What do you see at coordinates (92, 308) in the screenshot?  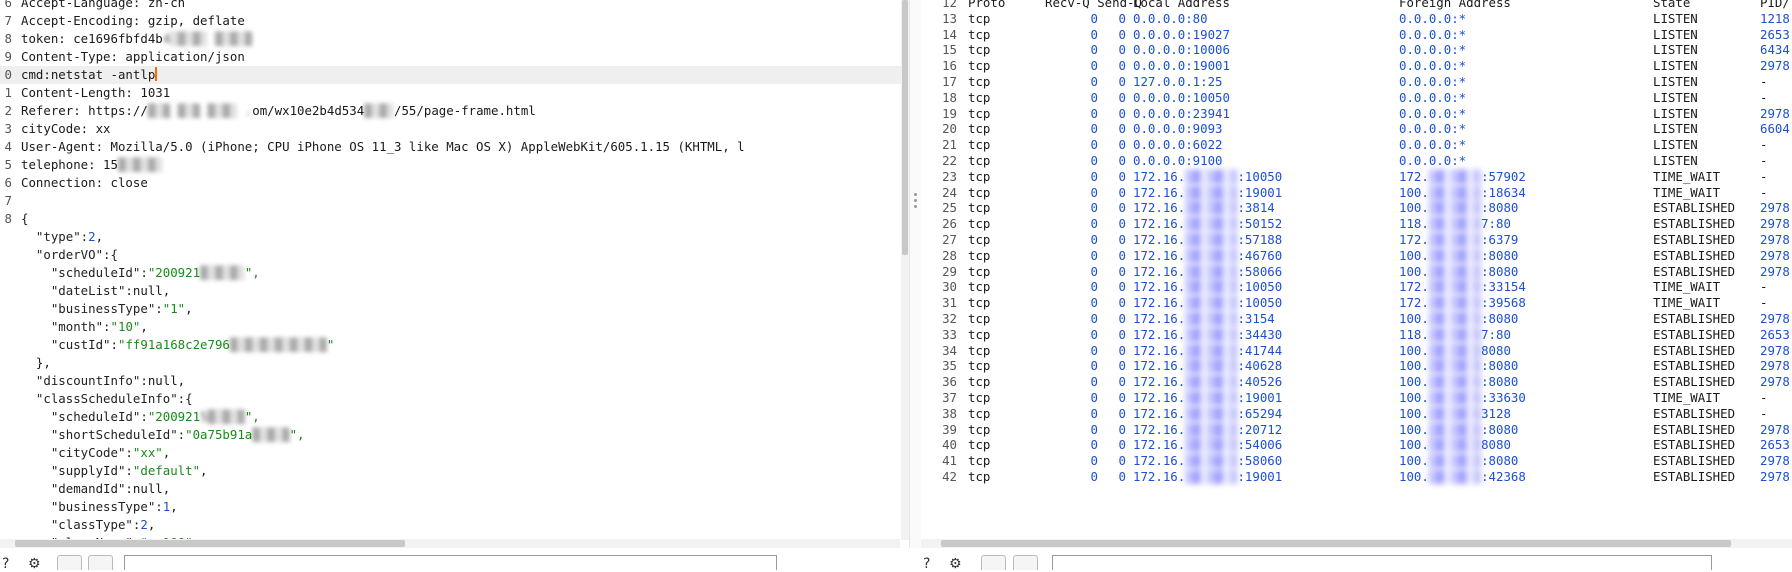 I see `code-token: "businessType":` at bounding box center [92, 308].